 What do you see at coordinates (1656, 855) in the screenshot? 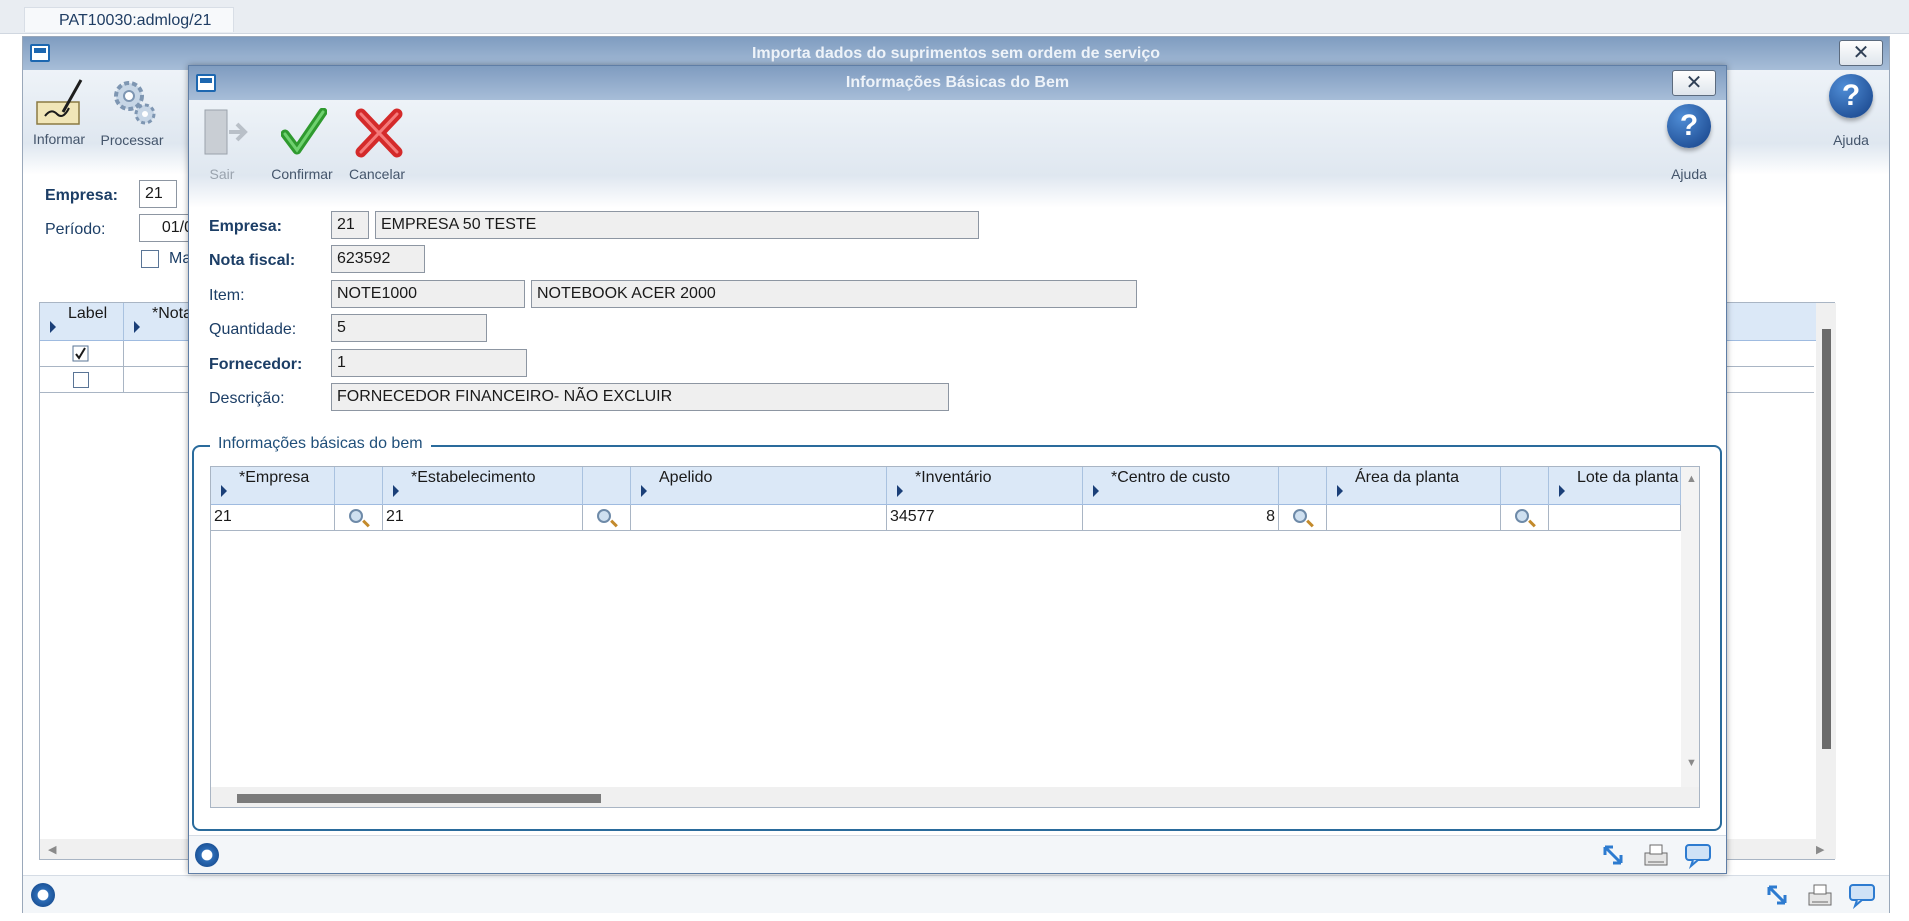
I see `modal-print-icon` at bounding box center [1656, 855].